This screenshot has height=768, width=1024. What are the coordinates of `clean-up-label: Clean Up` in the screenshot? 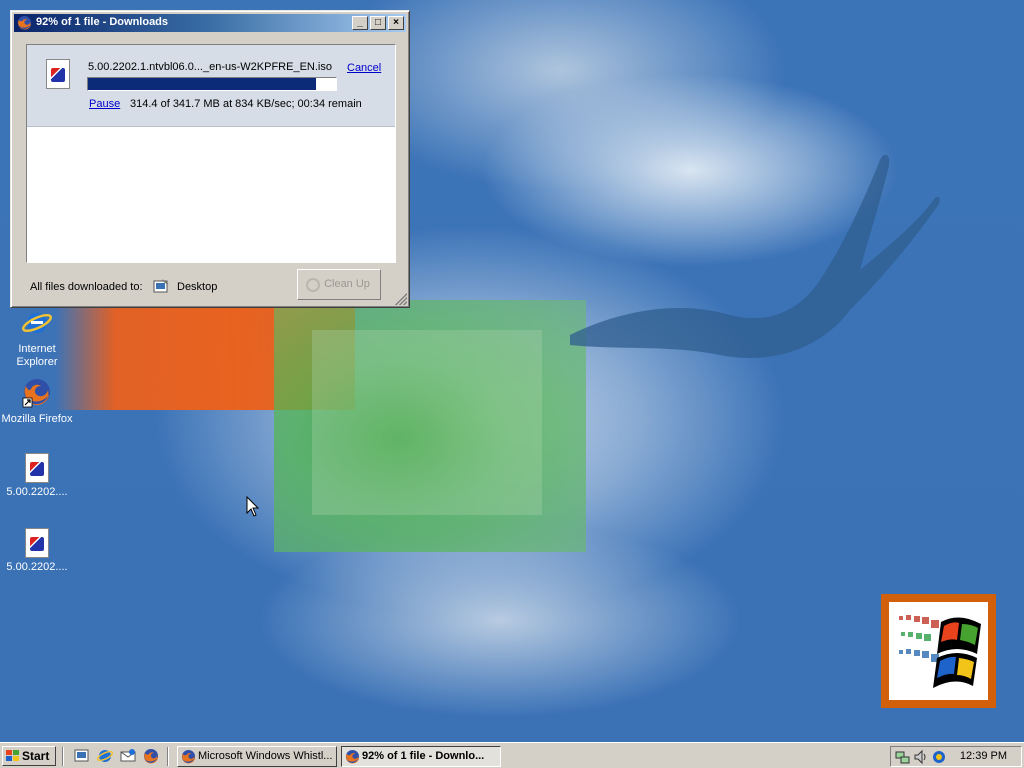 It's located at (347, 284).